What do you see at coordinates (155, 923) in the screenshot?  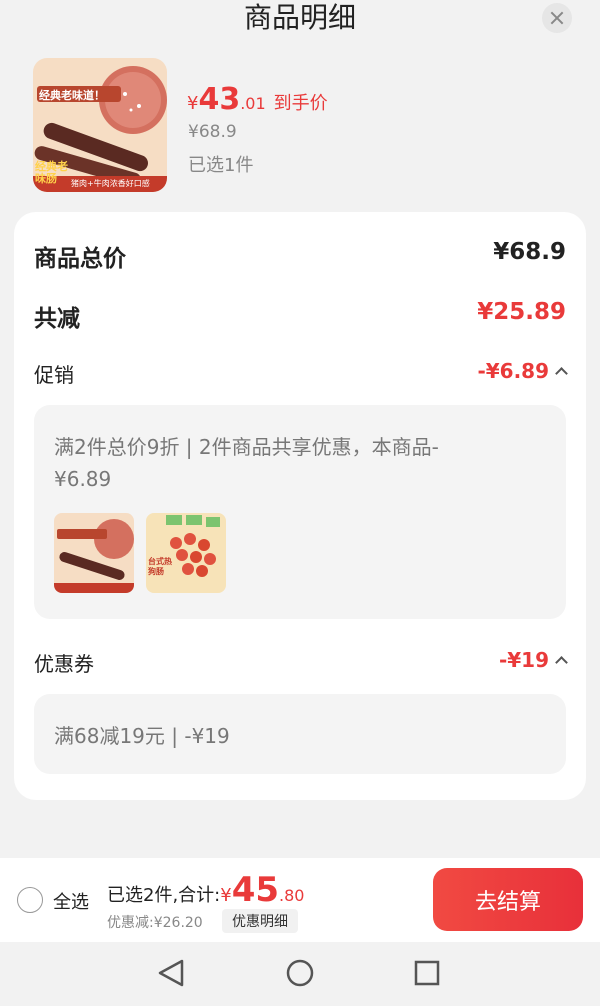 I see `discount-text: 优惠减:¥26.20` at bounding box center [155, 923].